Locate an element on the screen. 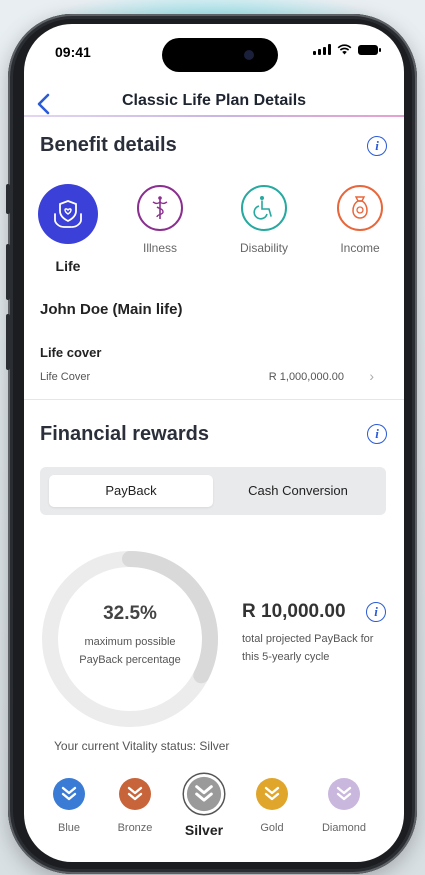  vitality-status-blue: Blue is located at coordinates (69, 805).